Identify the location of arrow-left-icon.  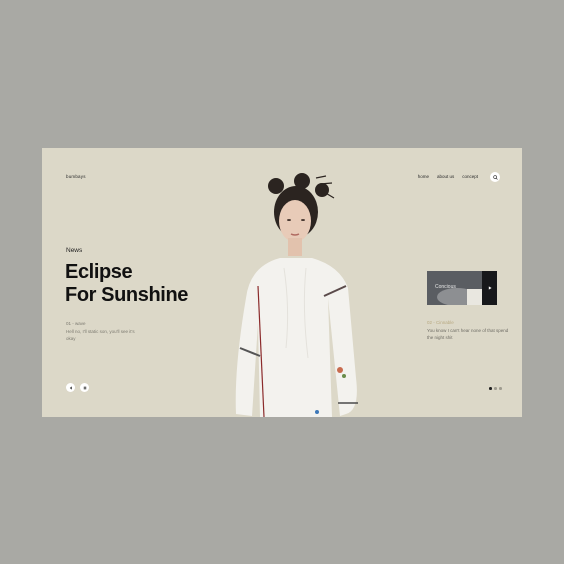
(70, 387).